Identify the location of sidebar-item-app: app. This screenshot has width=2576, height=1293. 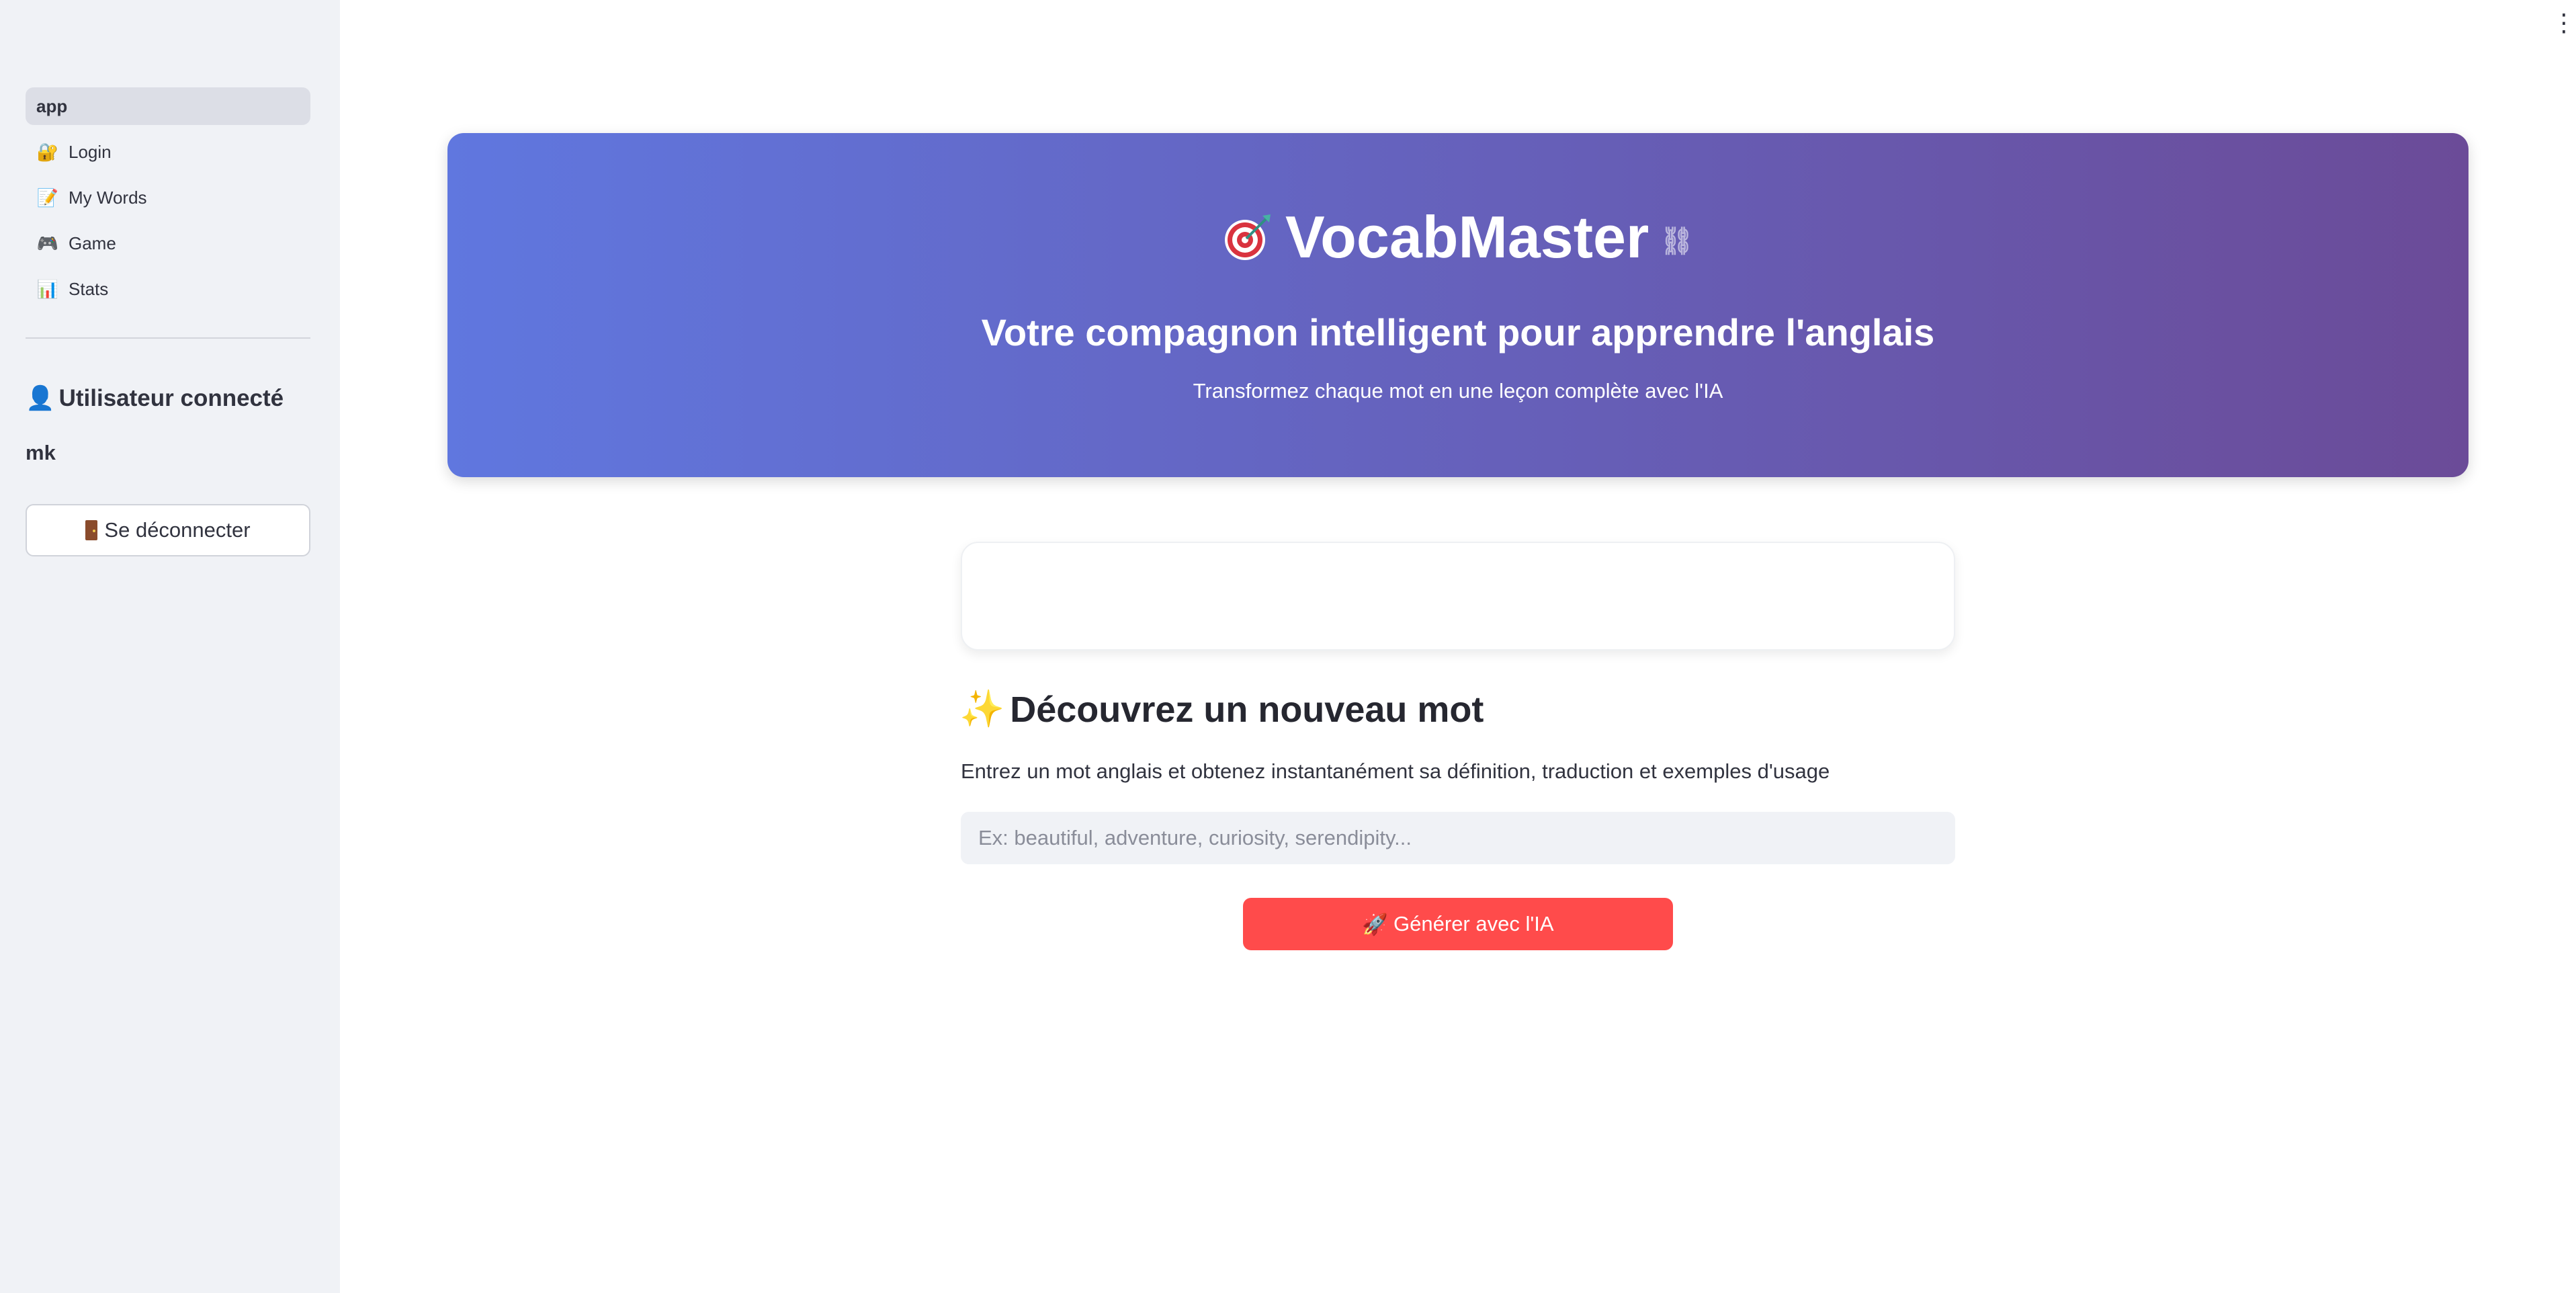
(168, 106).